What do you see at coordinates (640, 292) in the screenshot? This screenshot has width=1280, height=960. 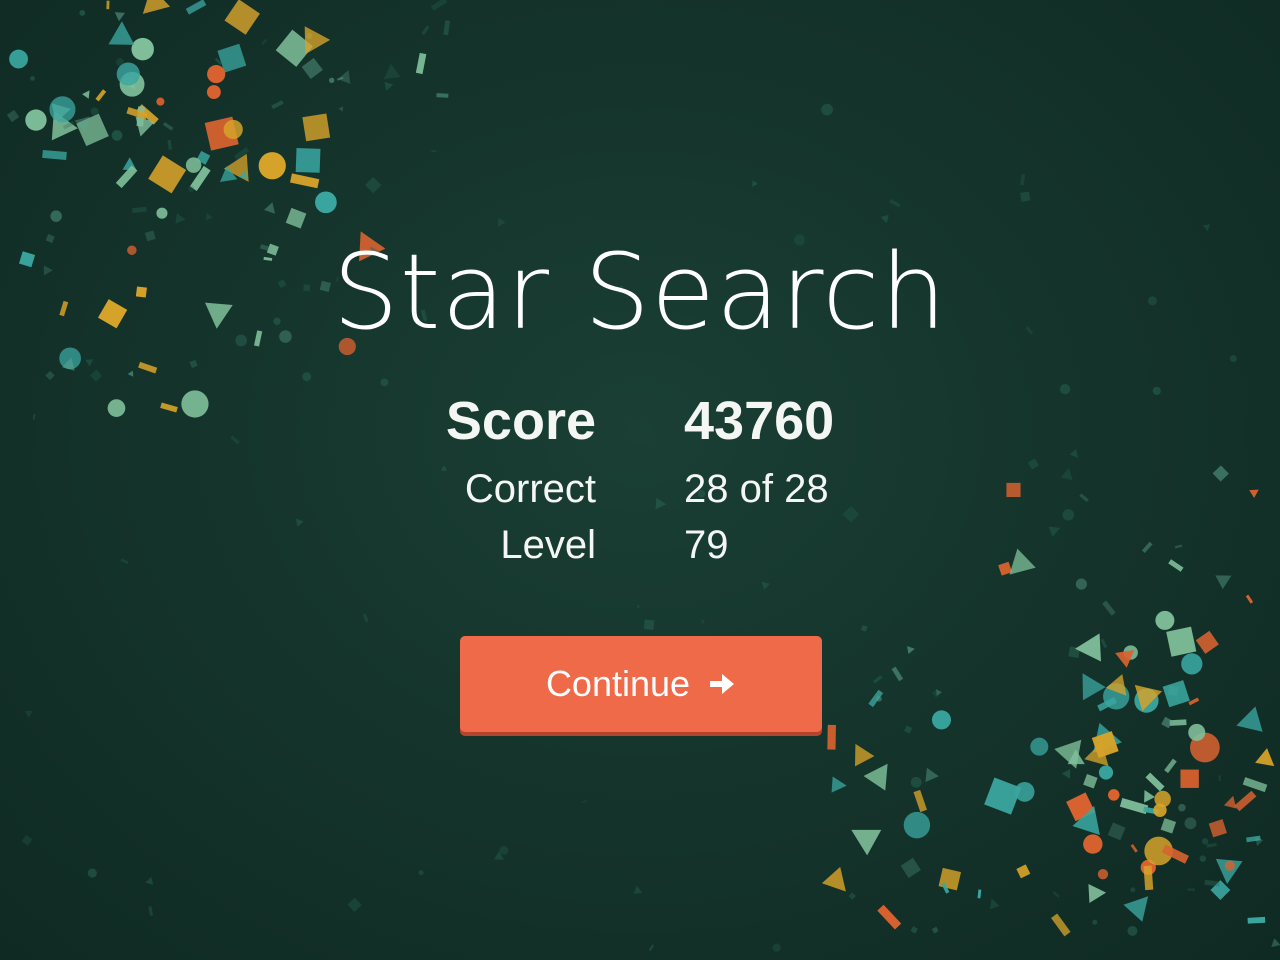 I see `game-title: Star Search` at bounding box center [640, 292].